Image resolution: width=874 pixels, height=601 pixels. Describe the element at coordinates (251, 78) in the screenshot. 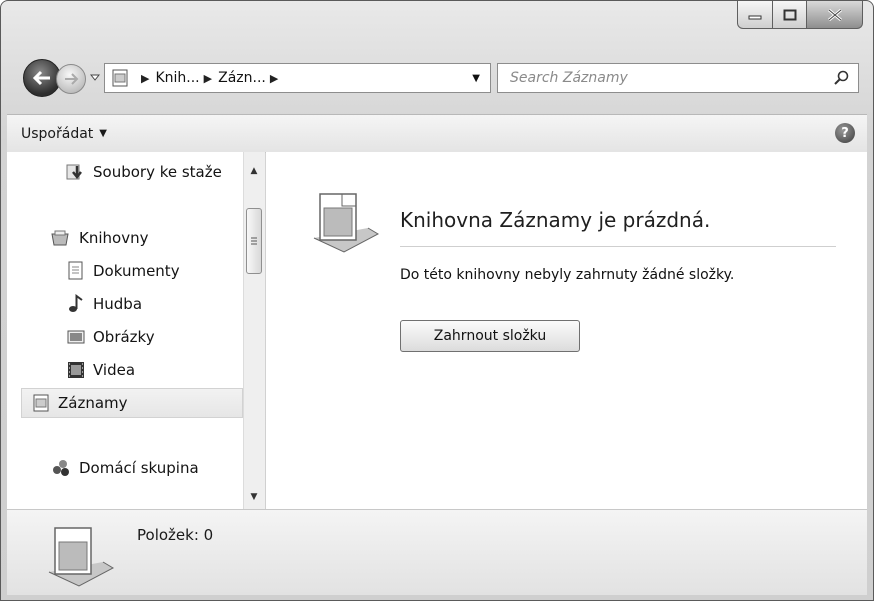

I see `breadcrumb-segment: Zázn... ▶` at that location.